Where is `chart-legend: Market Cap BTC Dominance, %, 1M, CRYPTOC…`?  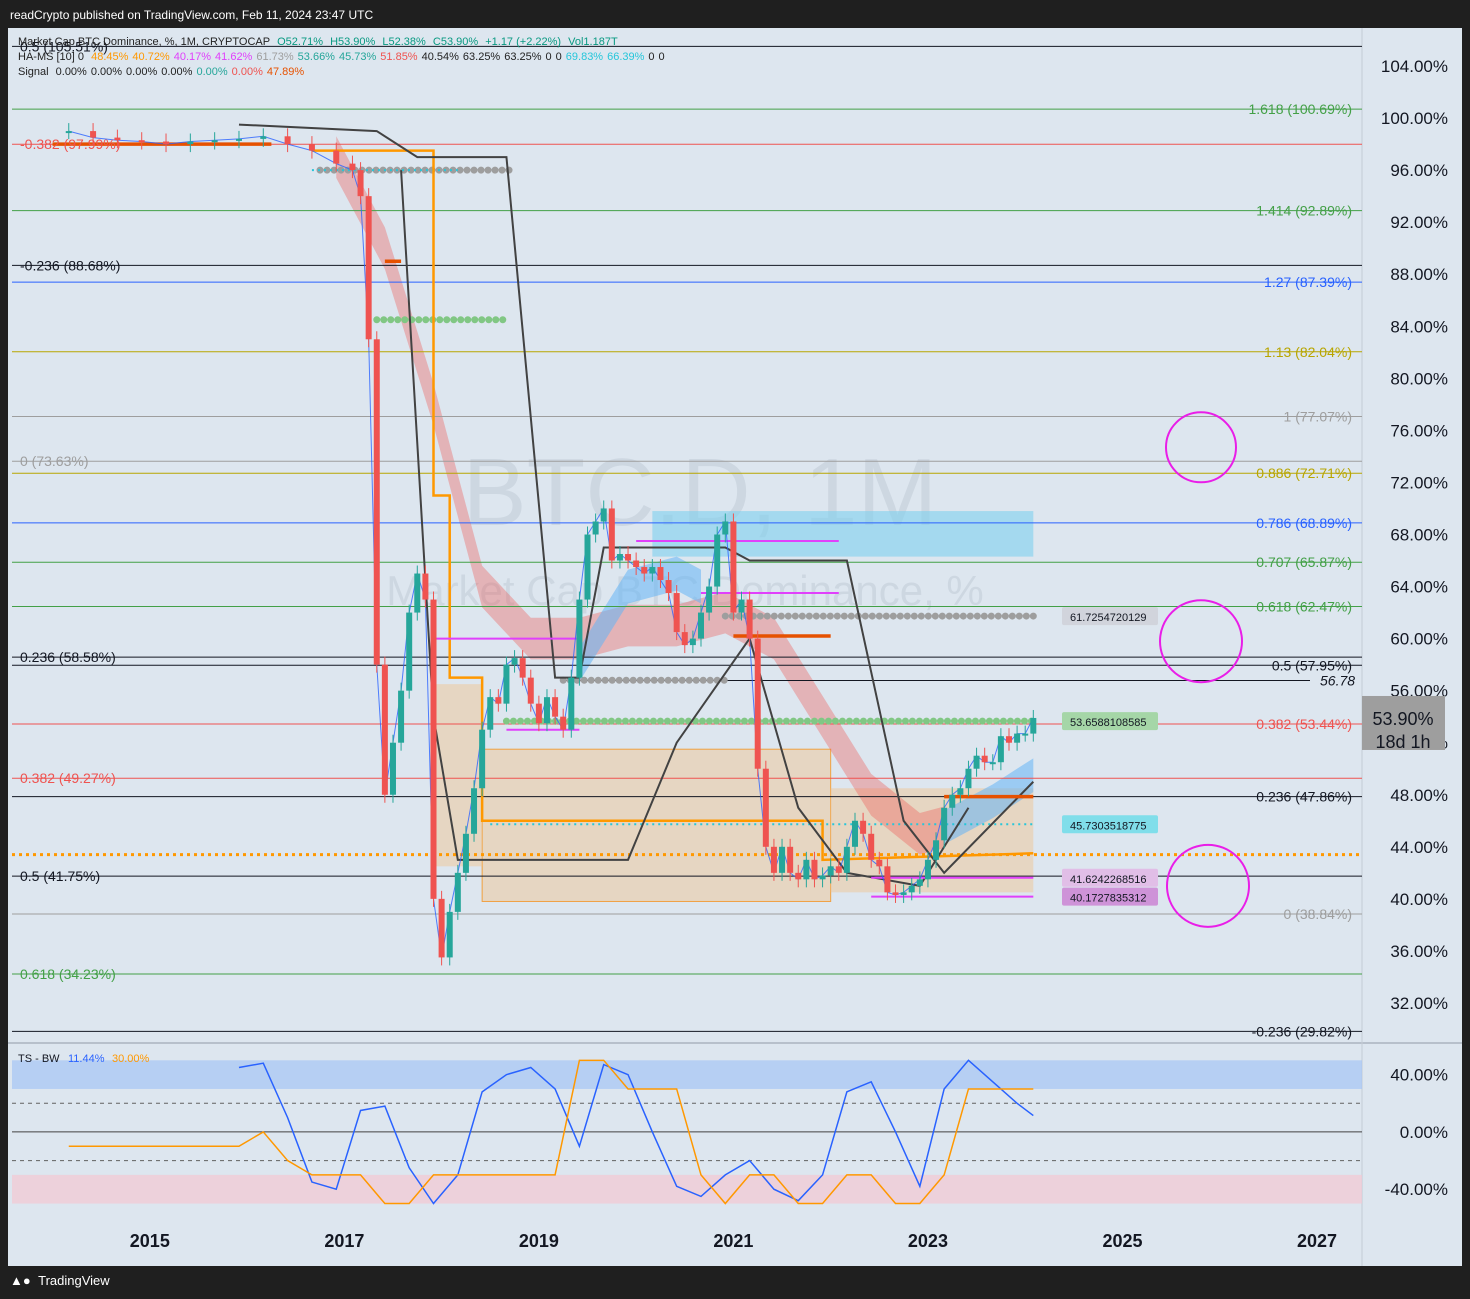 chart-legend: Market Cap BTC Dominance, %, 1M, CRYPTOC… is located at coordinates (343, 57).